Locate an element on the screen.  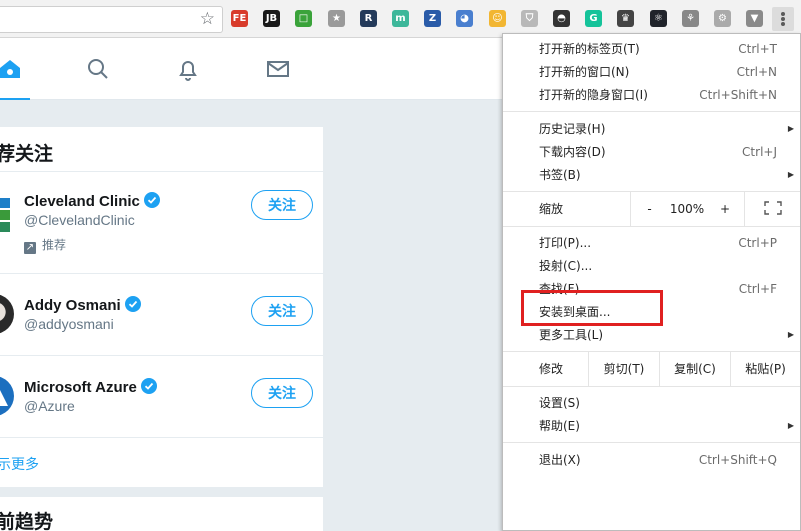
messages-tab is located at coordinates (278, 69).